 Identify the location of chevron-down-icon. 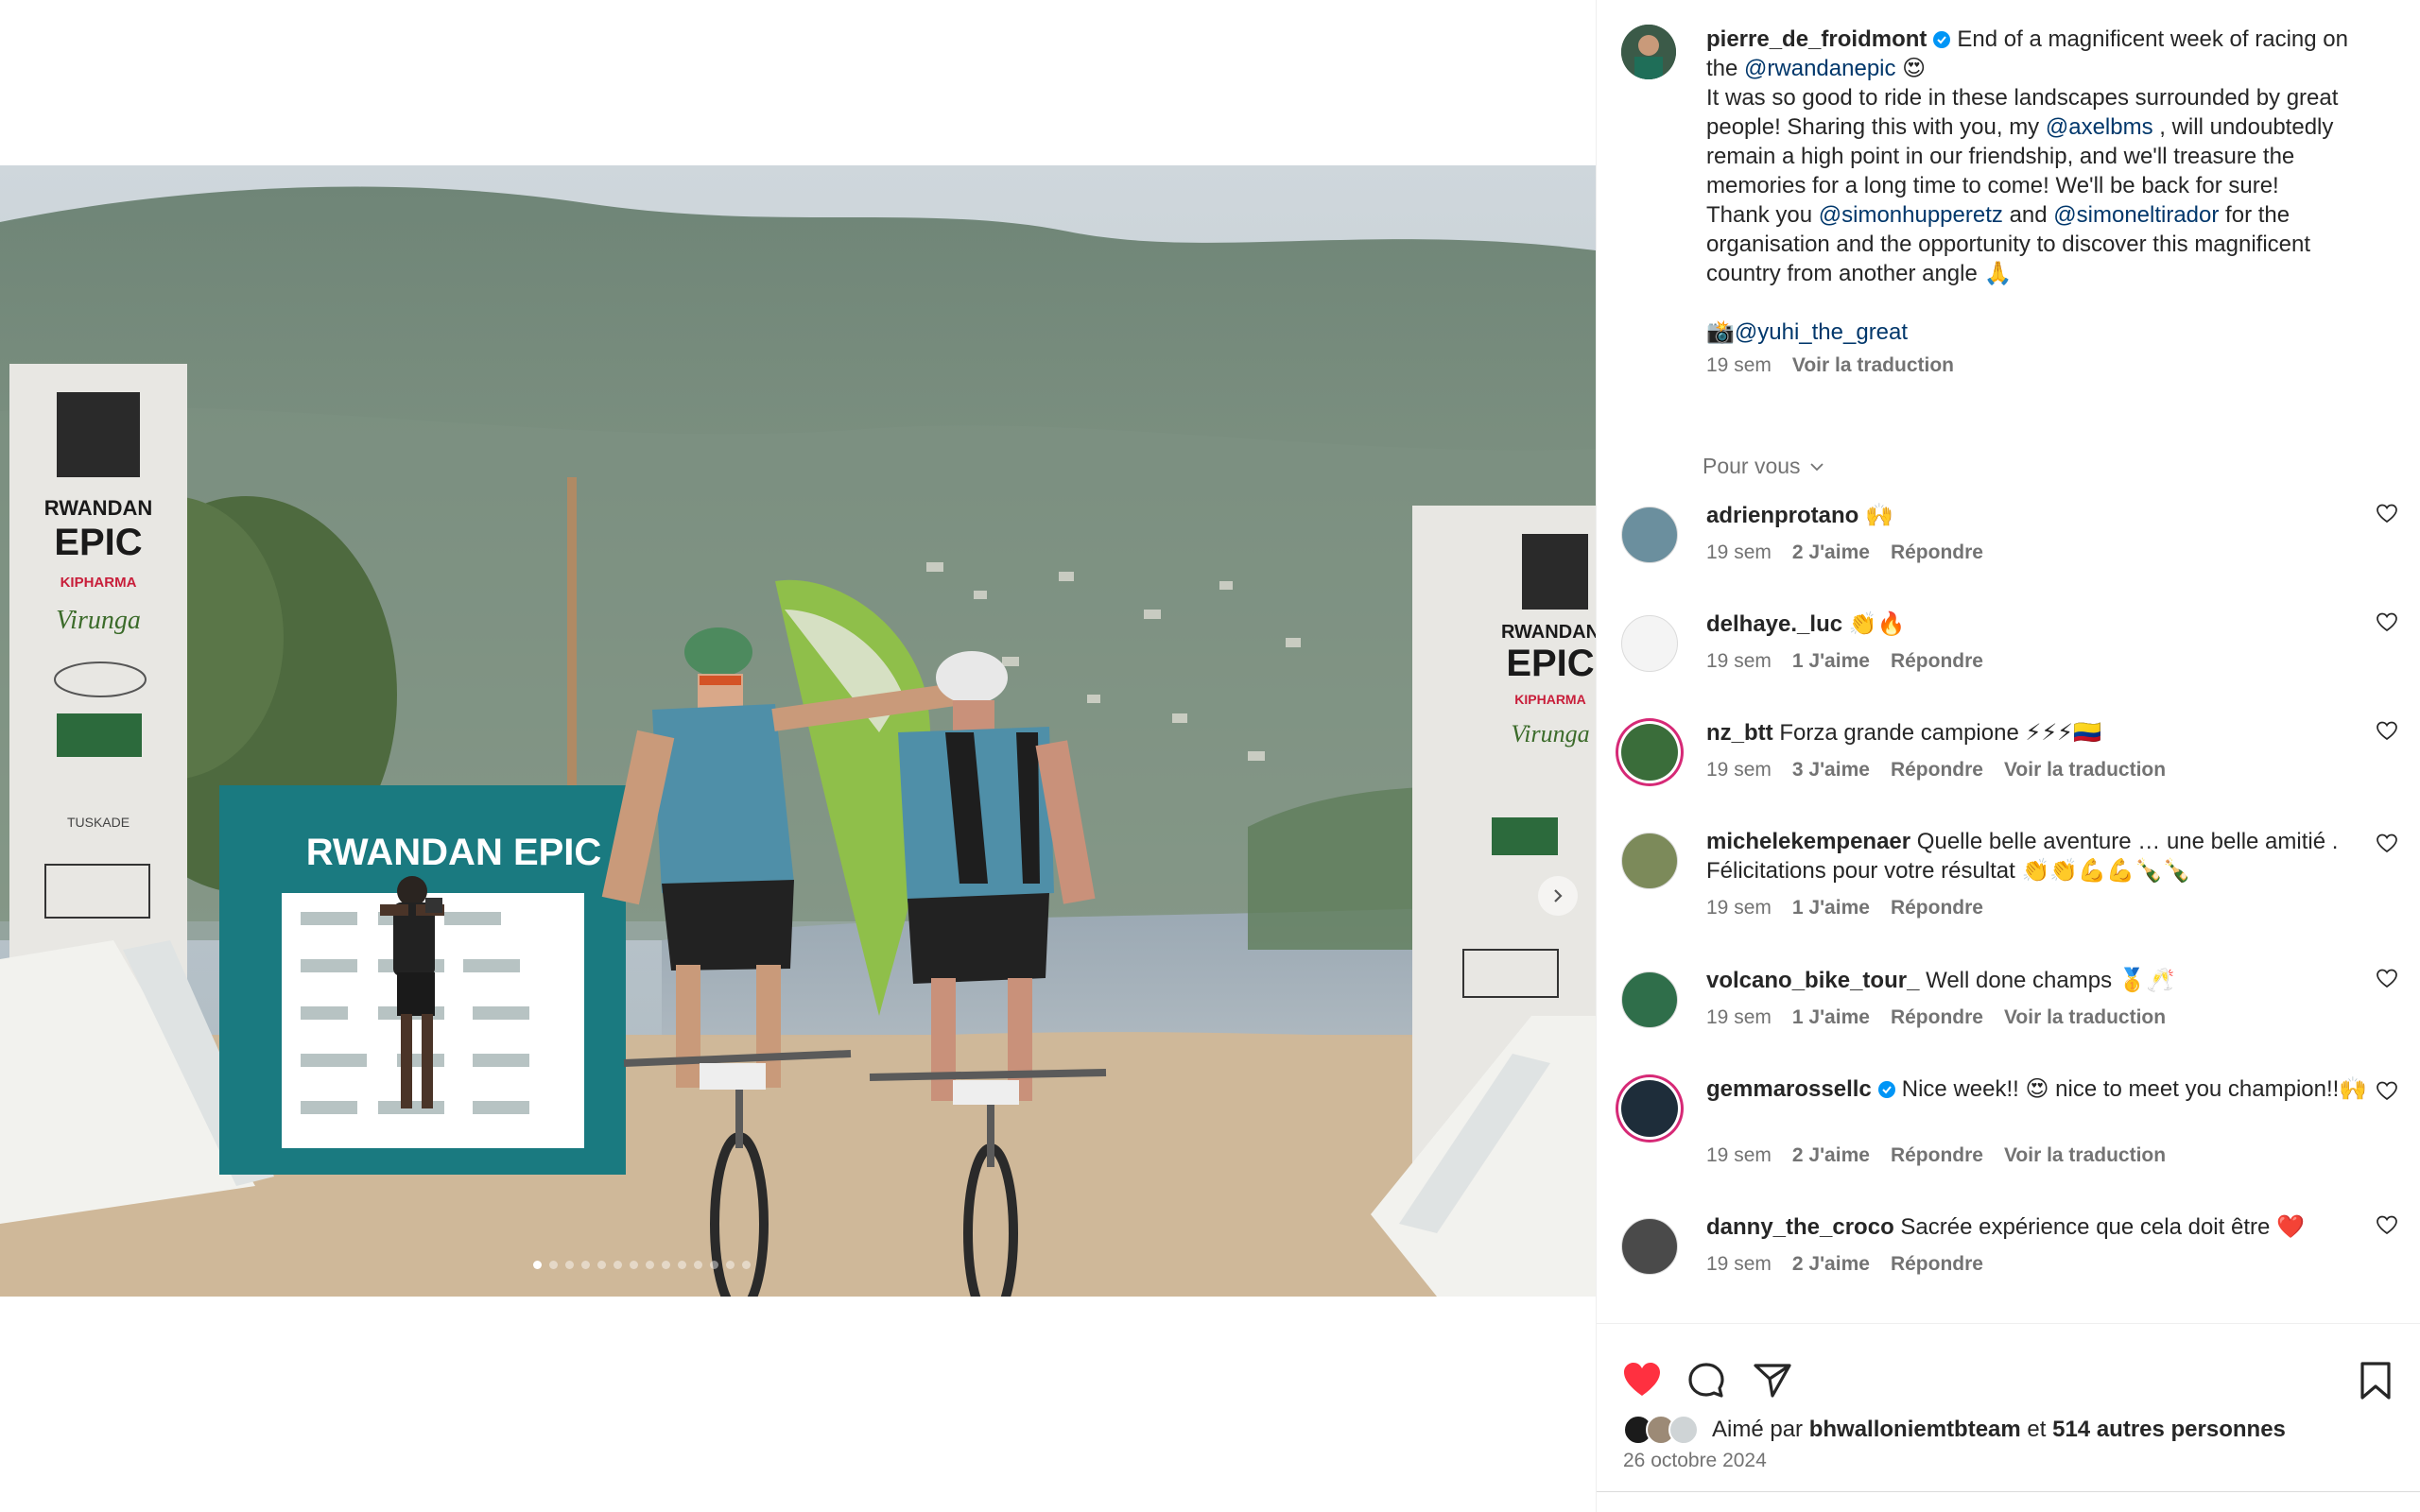
(1816, 466).